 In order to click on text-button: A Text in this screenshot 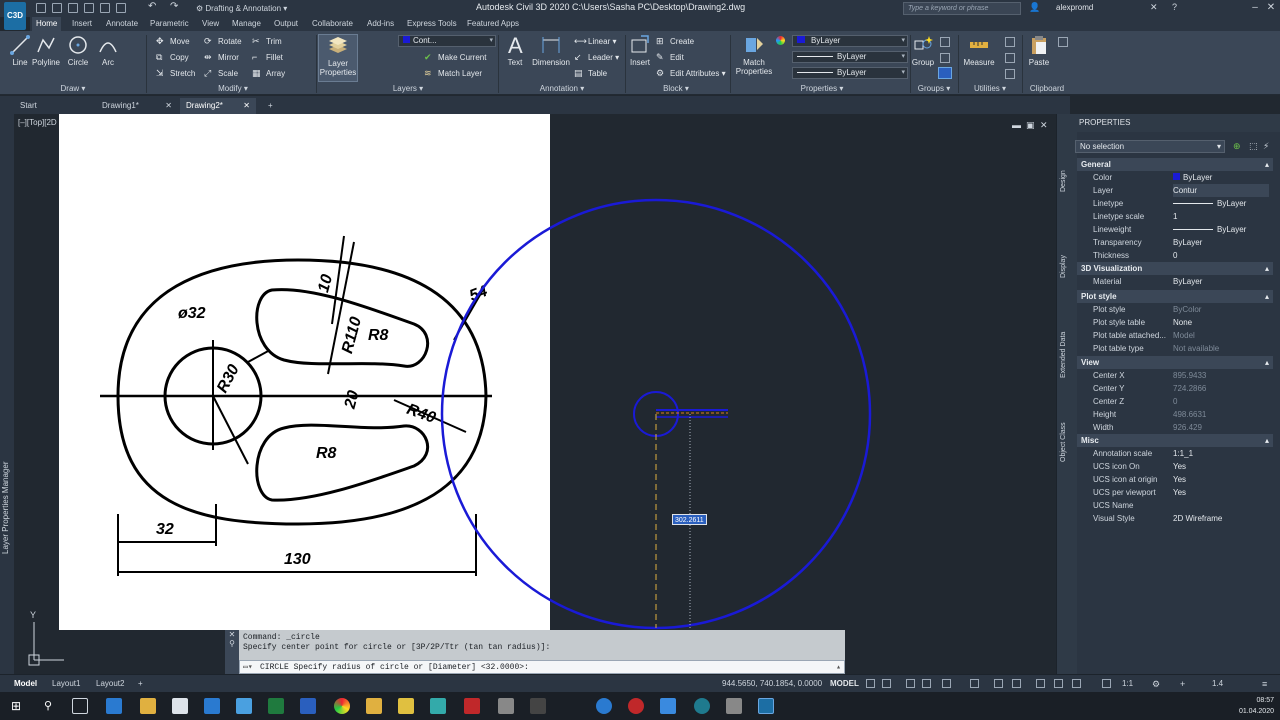, I will do `click(515, 57)`.